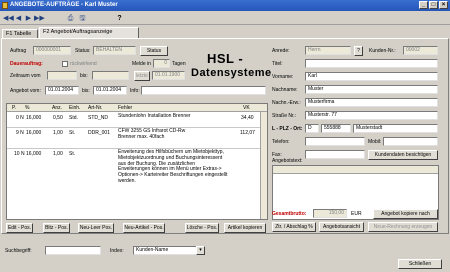  I want to click on ort-field: Musterstadt, so click(395, 128).